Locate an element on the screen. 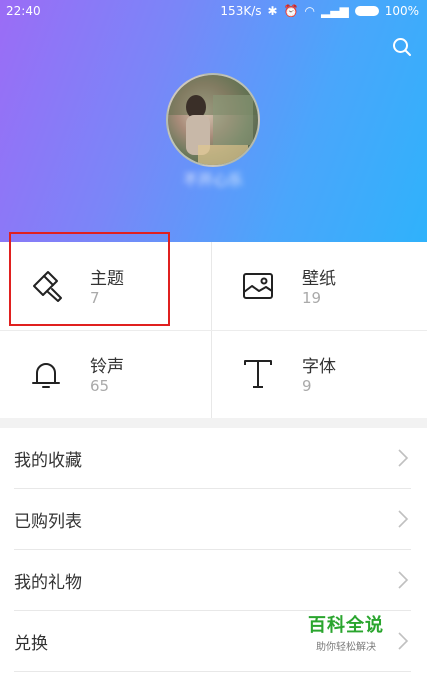 Image resolution: width=427 pixels, height=678 pixels. menu-item-favorites: 我的收藏 is located at coordinates (212, 458).